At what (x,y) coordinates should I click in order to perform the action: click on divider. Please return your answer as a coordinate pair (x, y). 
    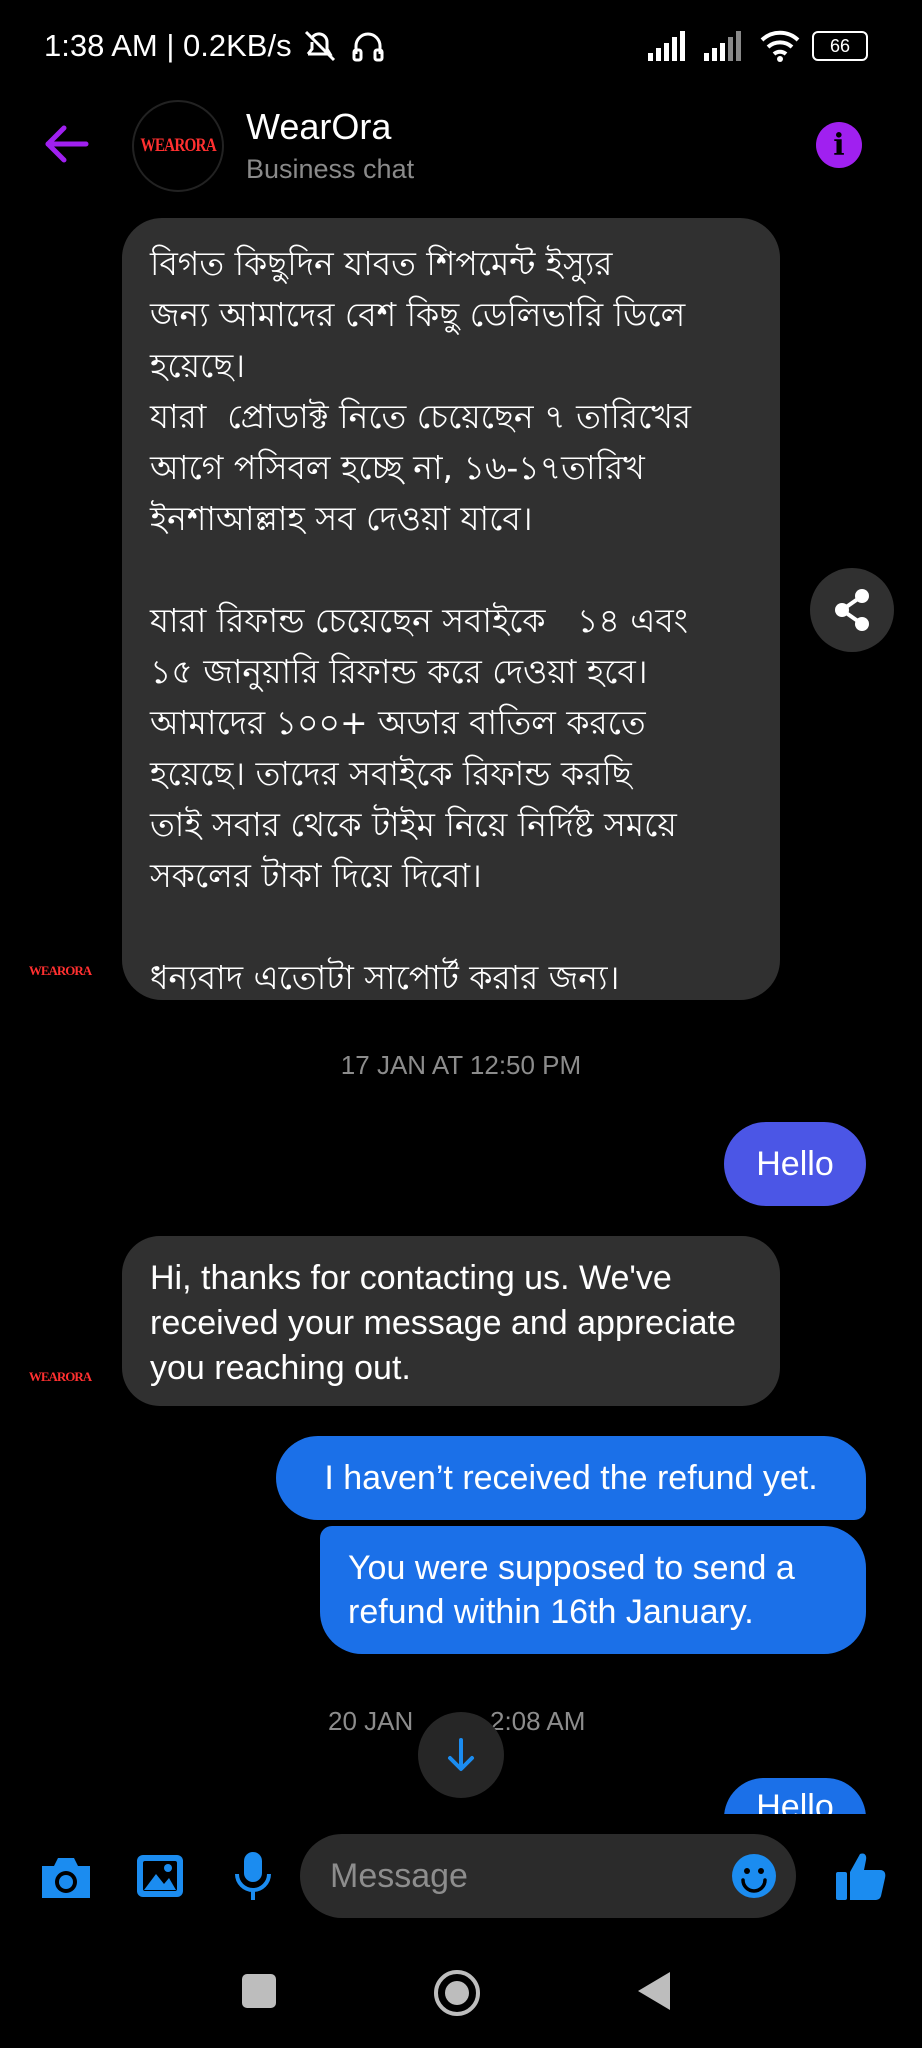
    Looking at the image, I should click on (461, 1816).